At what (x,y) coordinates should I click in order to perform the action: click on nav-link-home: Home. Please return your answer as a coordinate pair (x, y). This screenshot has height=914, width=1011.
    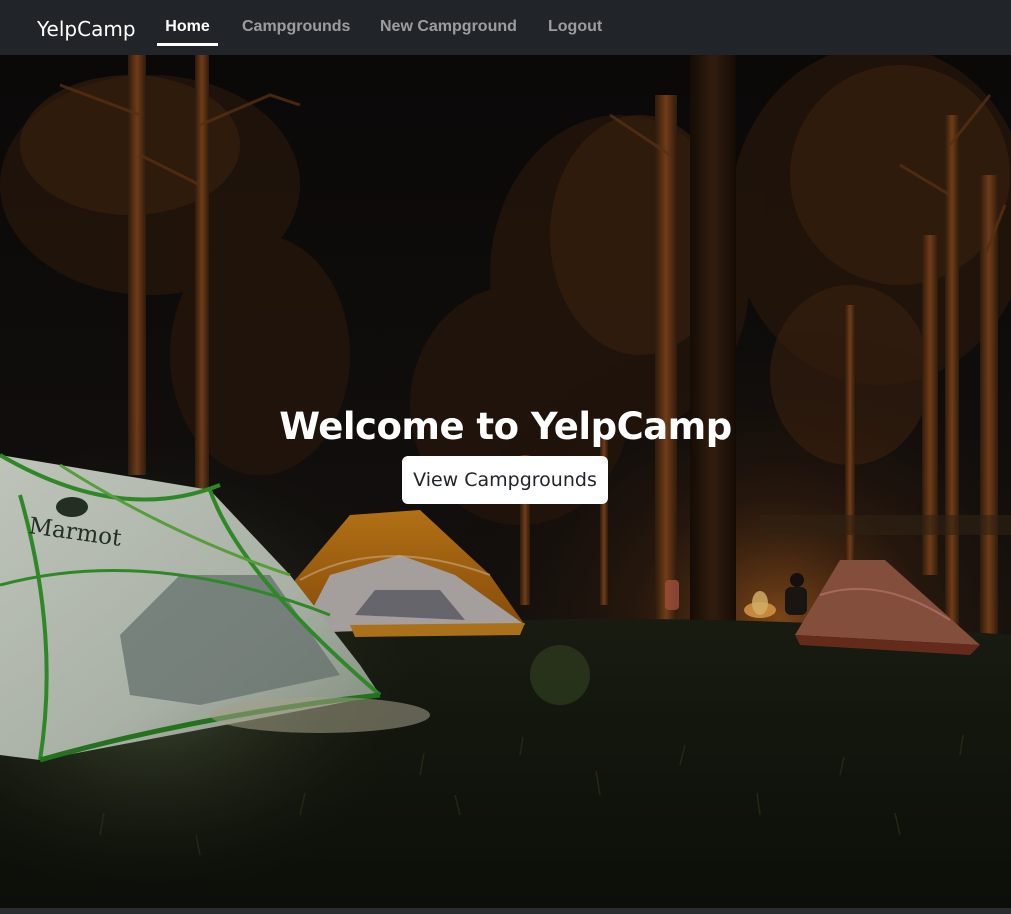
    Looking at the image, I should click on (187, 31).